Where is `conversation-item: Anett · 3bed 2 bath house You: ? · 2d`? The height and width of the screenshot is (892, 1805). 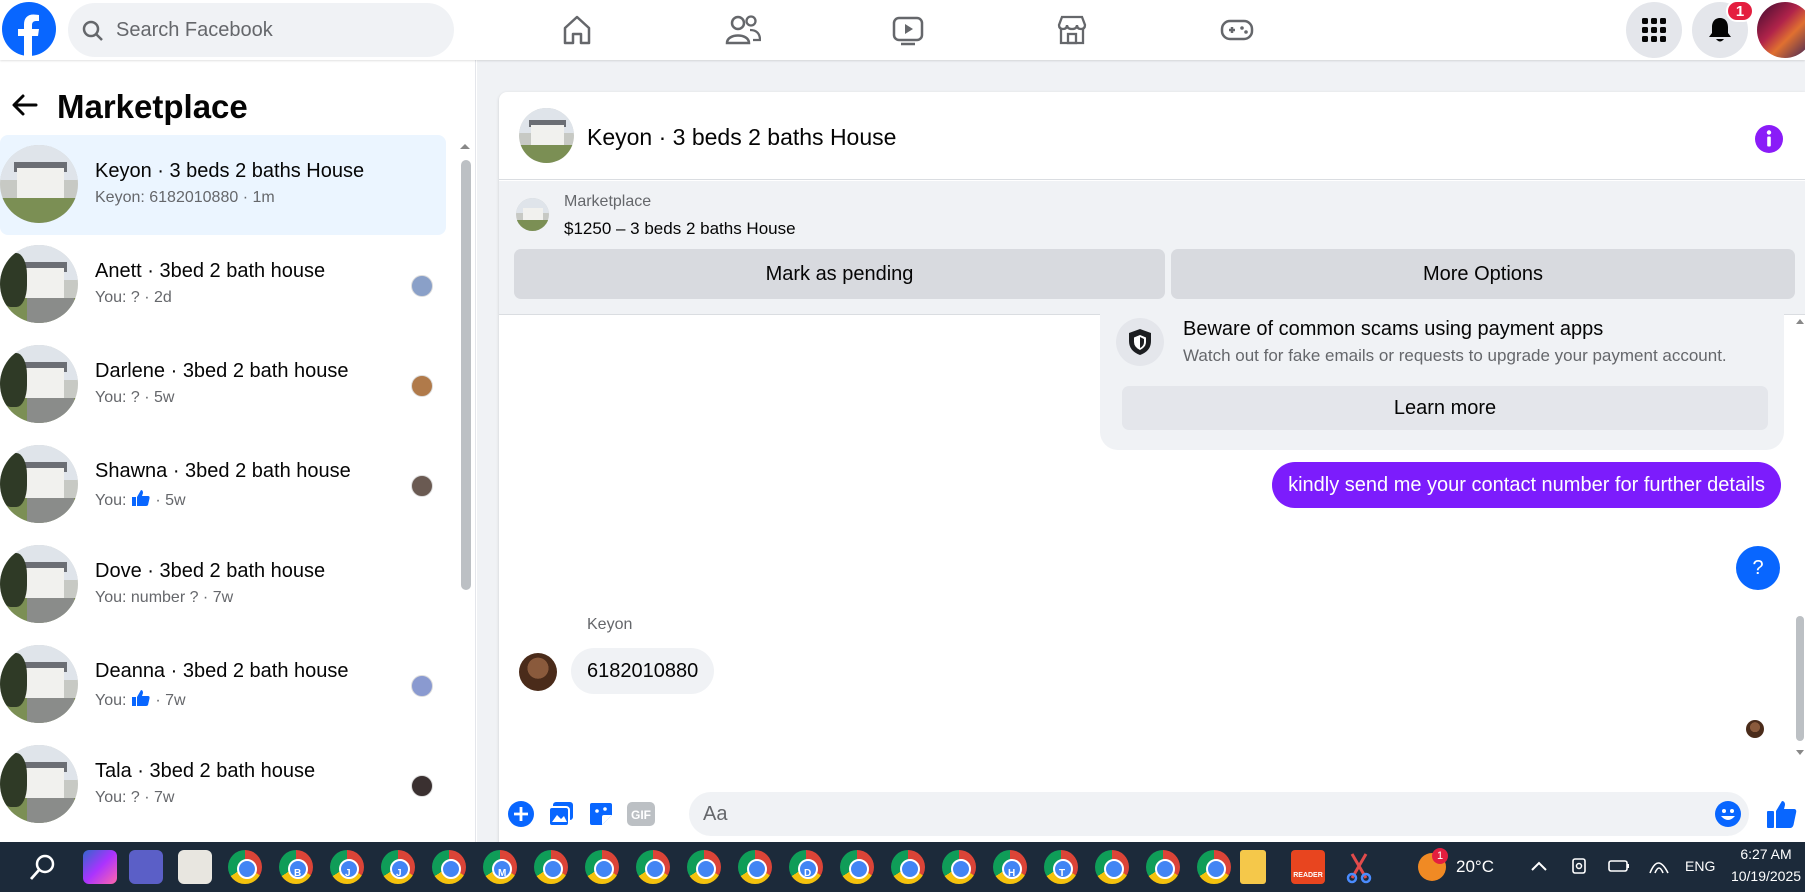
conversation-item: Anett · 3bed 2 bath house You: ? · 2d is located at coordinates (223, 285).